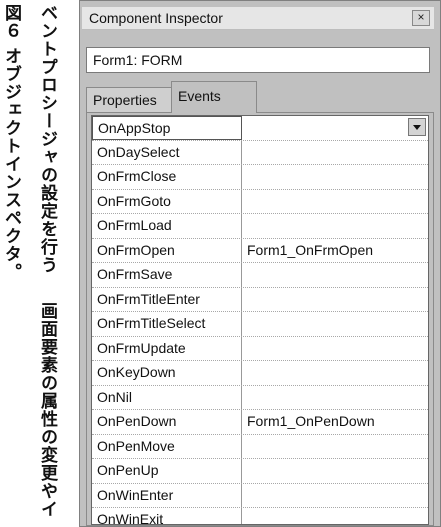 This screenshot has width=441, height=527. I want to click on event-name: OnFrmOpen, so click(167, 250).